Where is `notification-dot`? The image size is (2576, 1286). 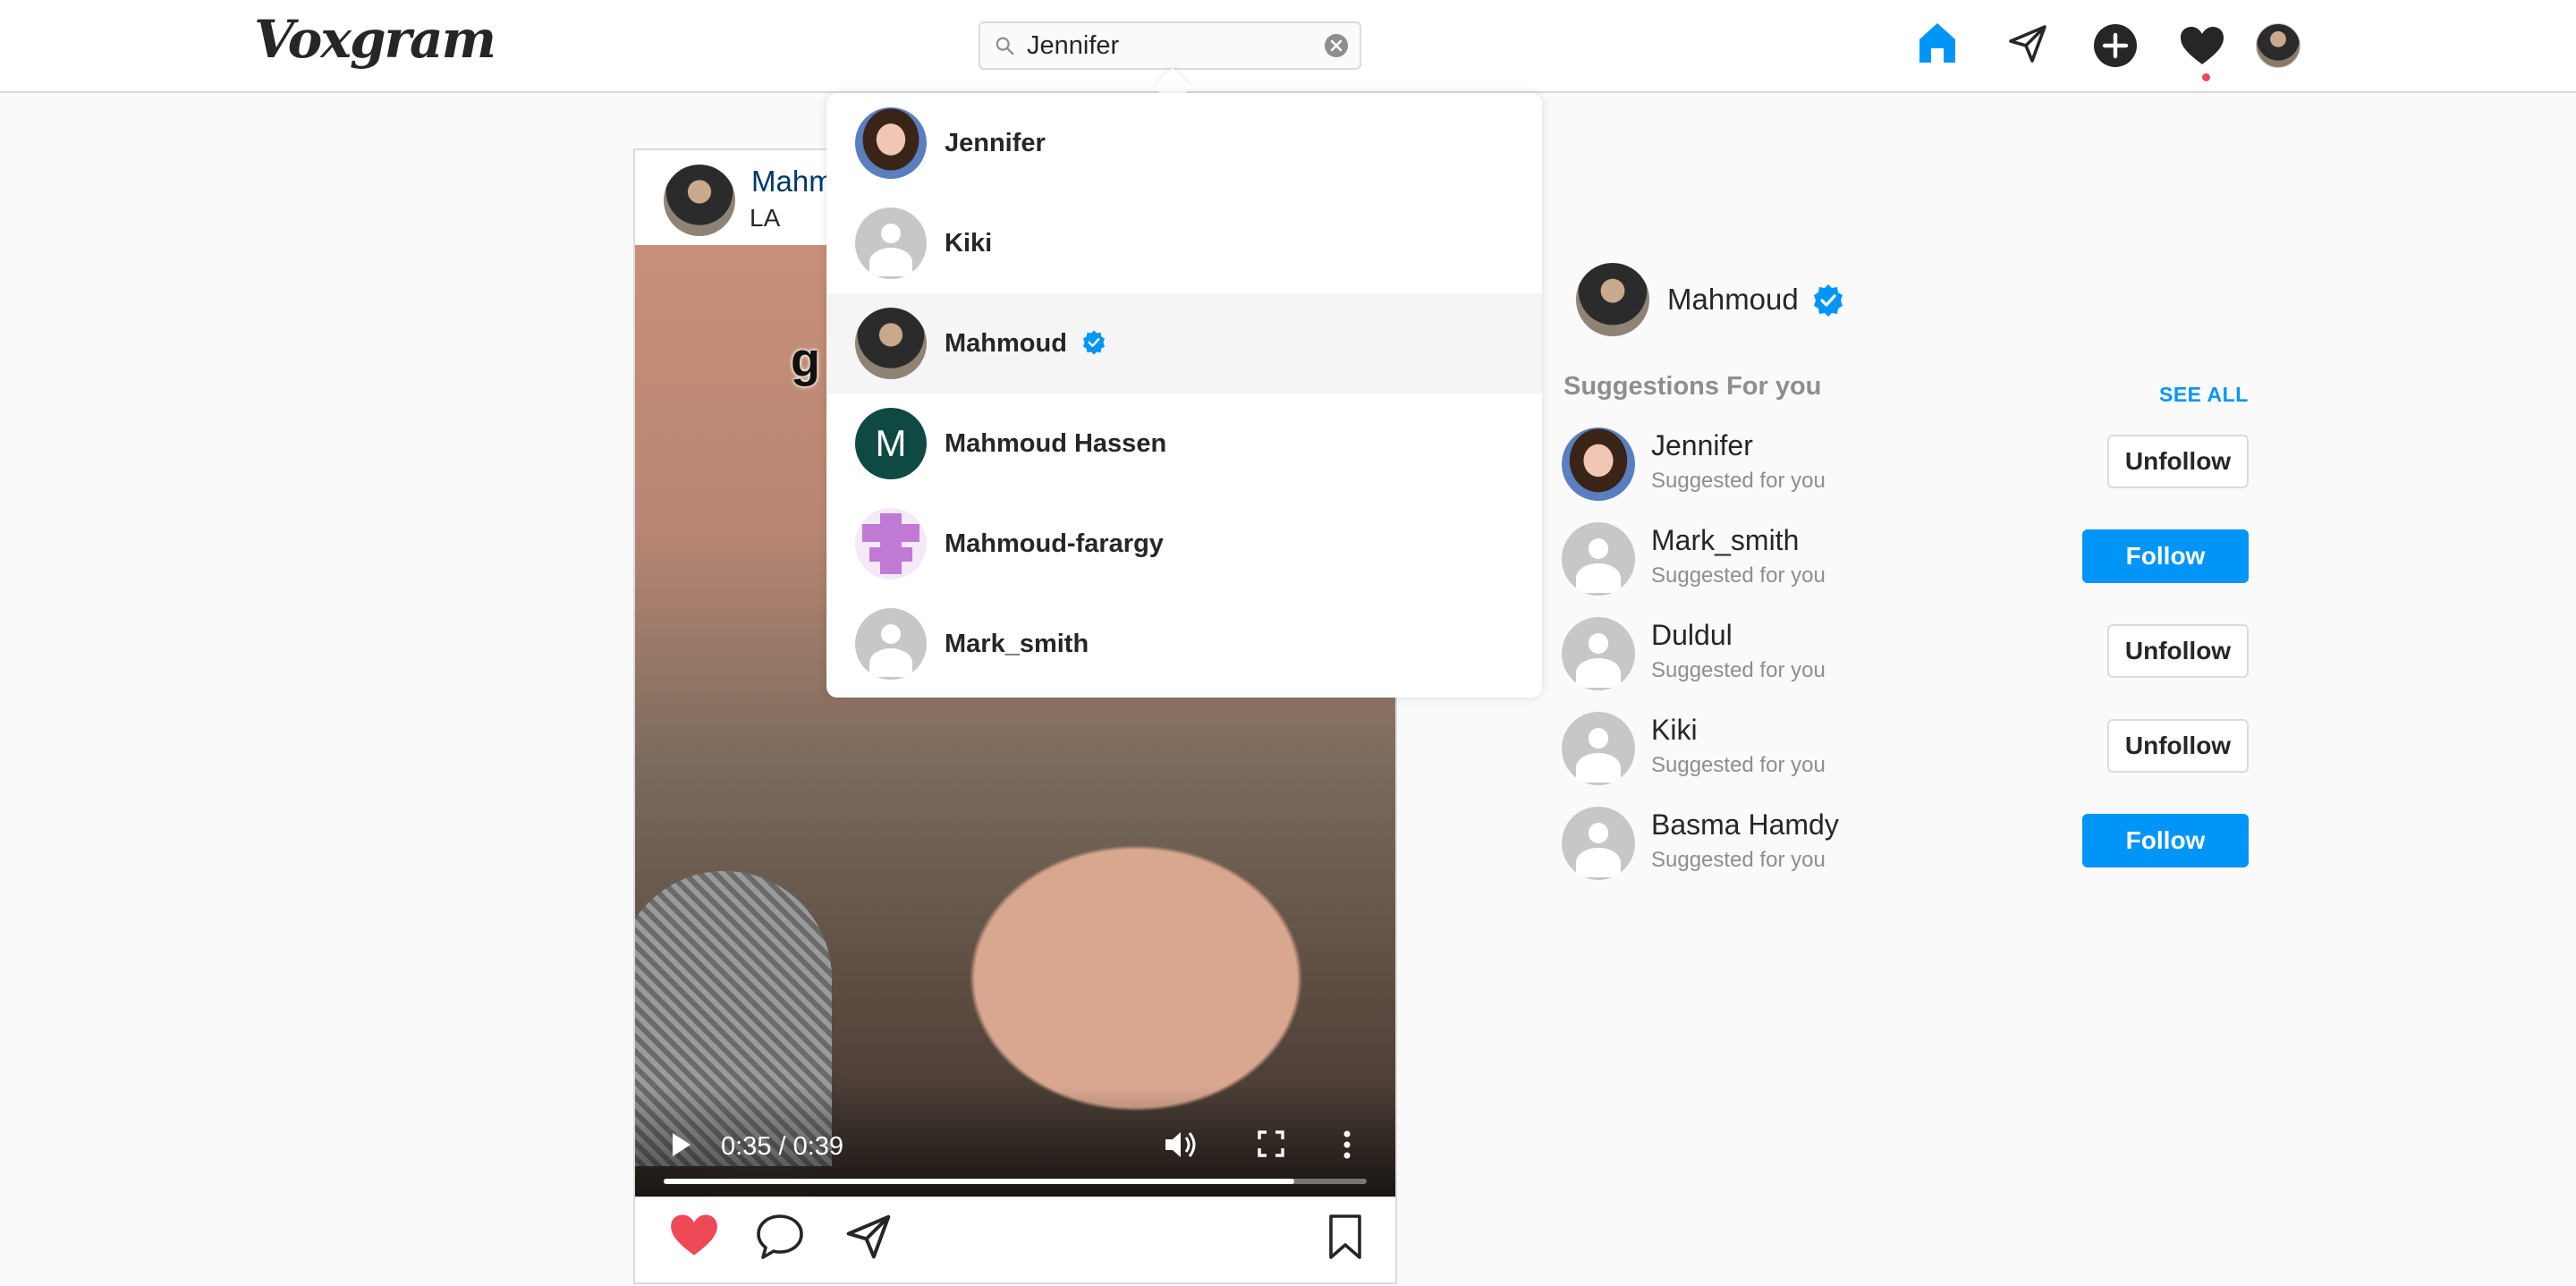 notification-dot is located at coordinates (2206, 77).